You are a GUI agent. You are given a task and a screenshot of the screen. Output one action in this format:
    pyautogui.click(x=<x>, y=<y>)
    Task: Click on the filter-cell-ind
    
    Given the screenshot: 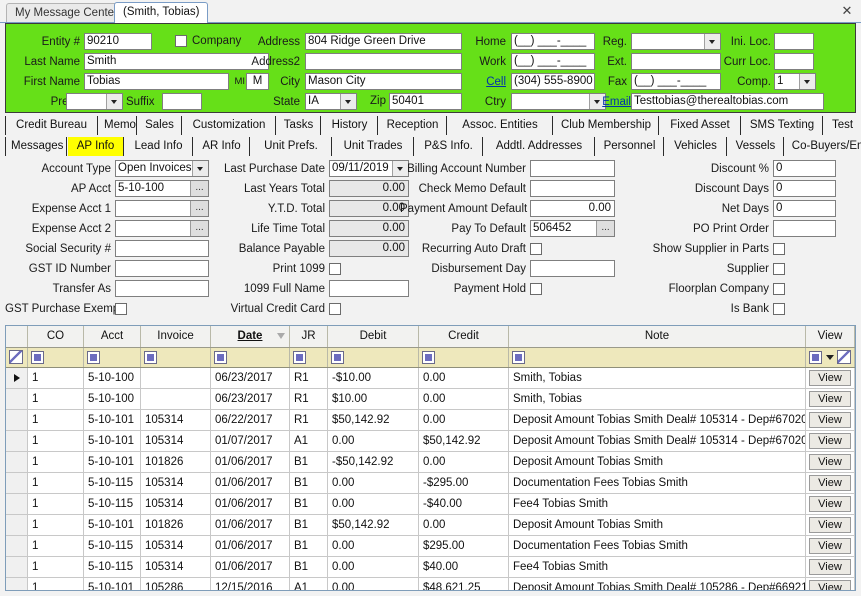 What is the action you would take?
    pyautogui.click(x=17, y=357)
    